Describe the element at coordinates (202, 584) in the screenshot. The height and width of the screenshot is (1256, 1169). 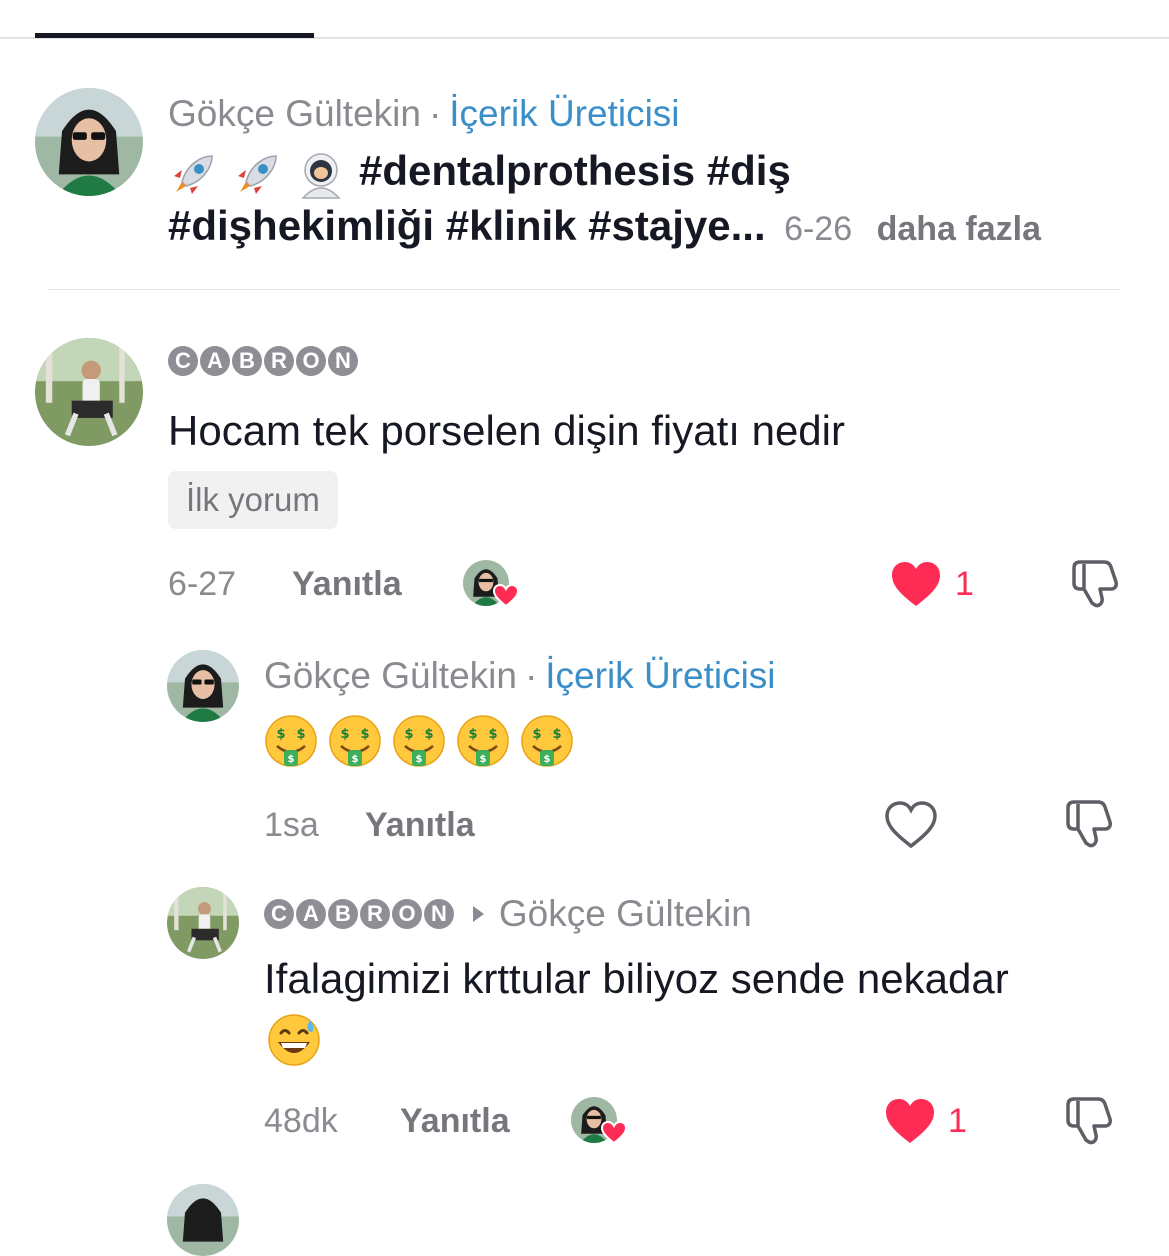
I see `comment-time: 6-27` at that location.